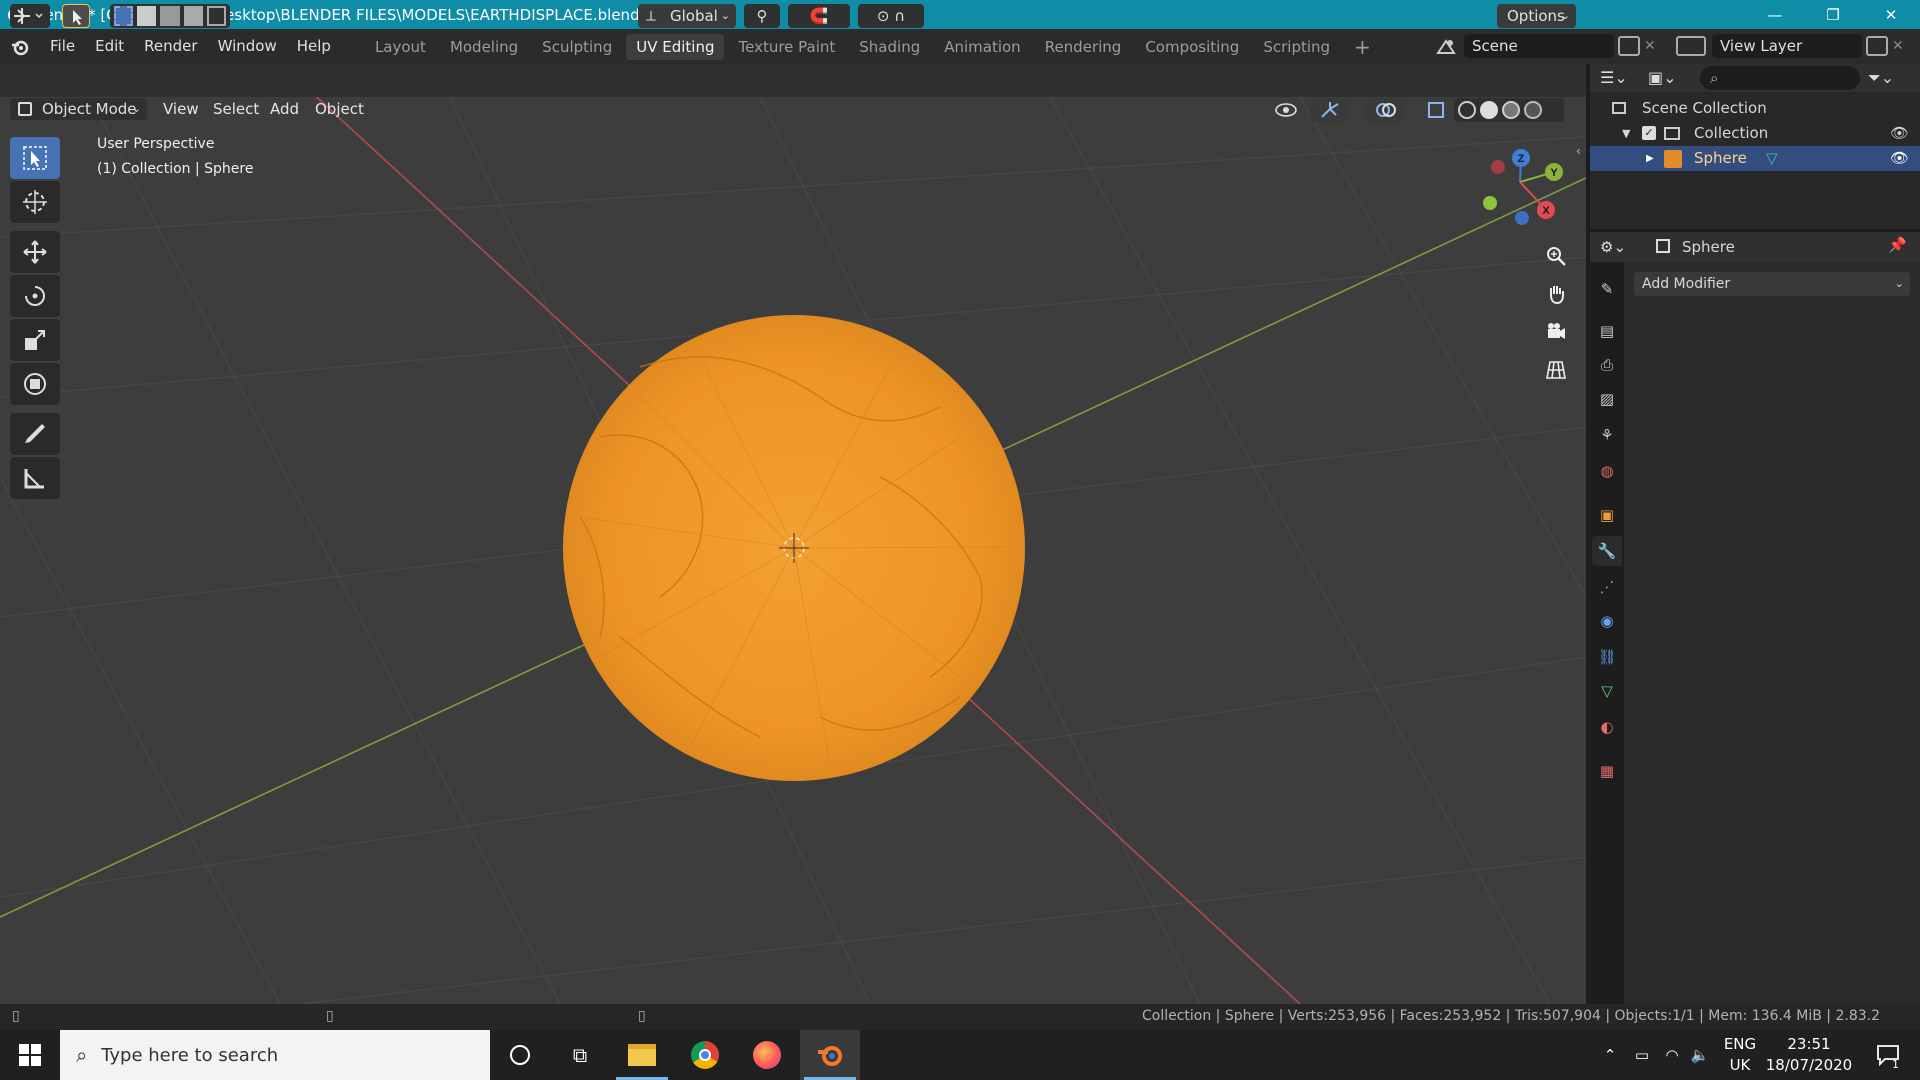 This screenshot has width=1920, height=1080. Describe the element at coordinates (62, 46) in the screenshot. I see `menu-file: File` at that location.